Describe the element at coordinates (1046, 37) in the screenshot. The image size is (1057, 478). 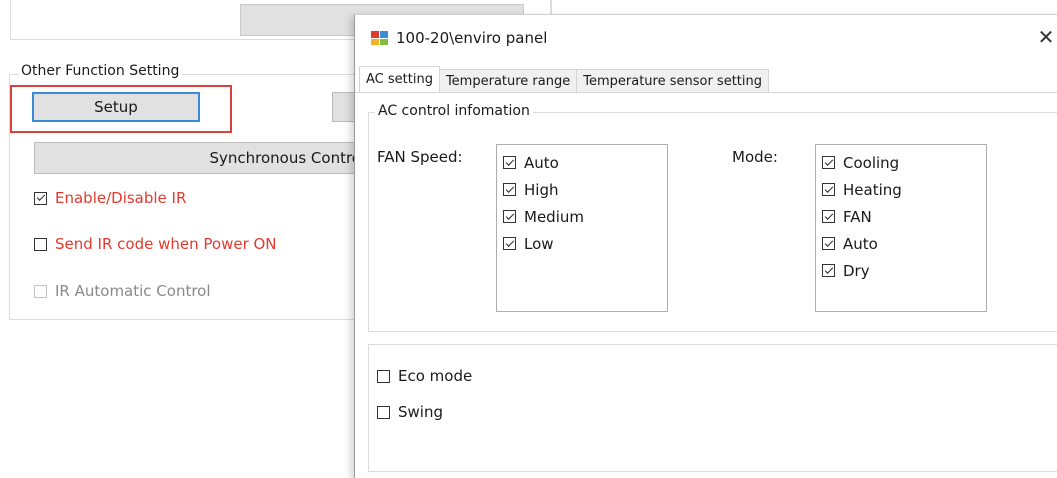
I see `close-icon: ✕` at that location.